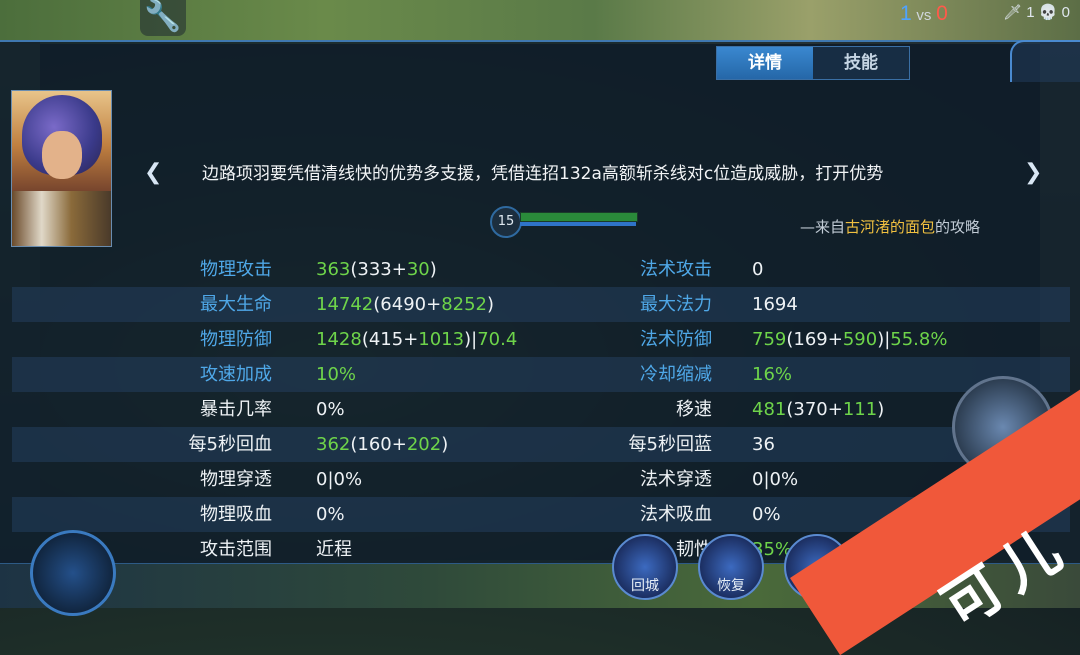  What do you see at coordinates (731, 567) in the screenshot?
I see `heal-button: 恢复` at bounding box center [731, 567].